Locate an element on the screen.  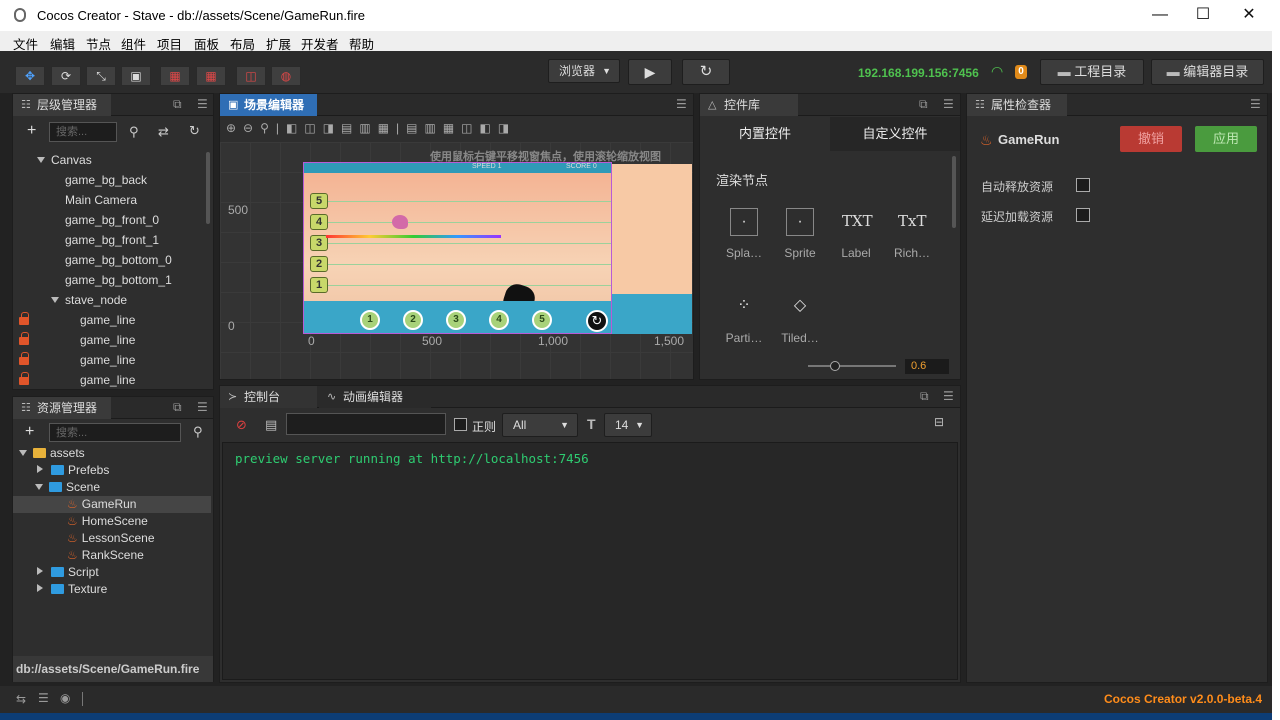
play-button: ▶ is located at coordinates (650, 72).